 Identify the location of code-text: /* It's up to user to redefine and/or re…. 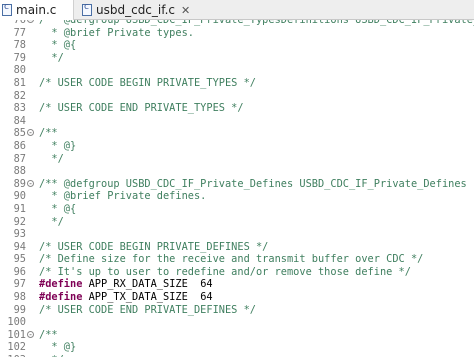
(225, 271).